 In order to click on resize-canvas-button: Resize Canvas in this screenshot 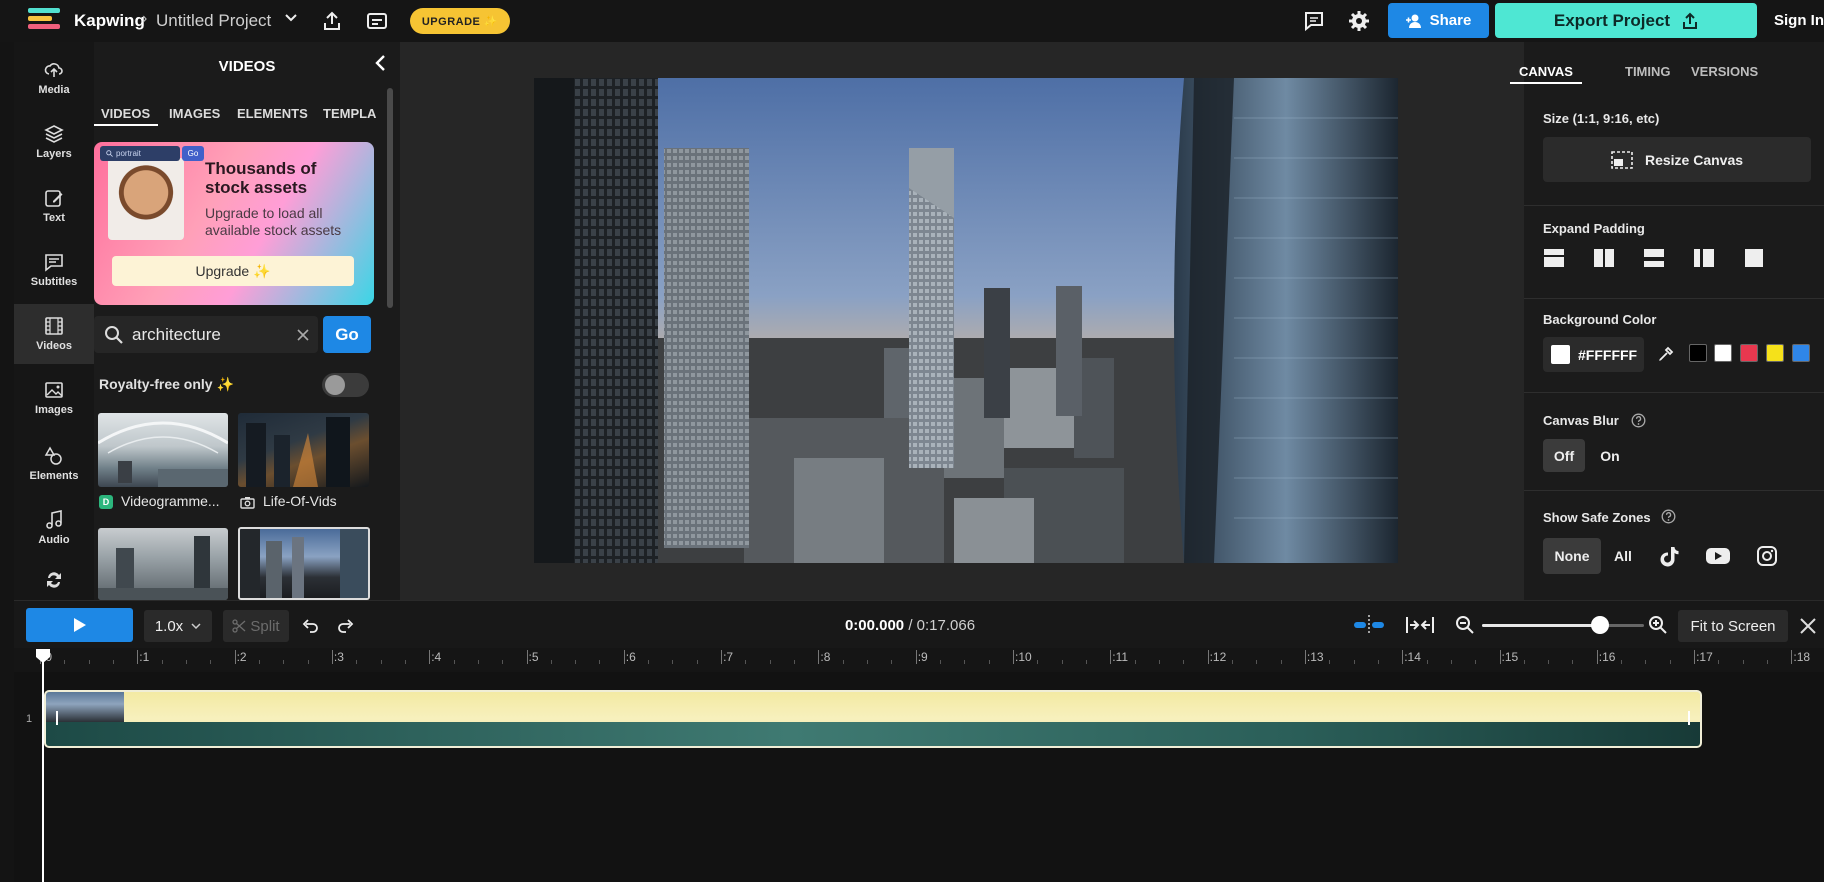, I will do `click(1677, 159)`.